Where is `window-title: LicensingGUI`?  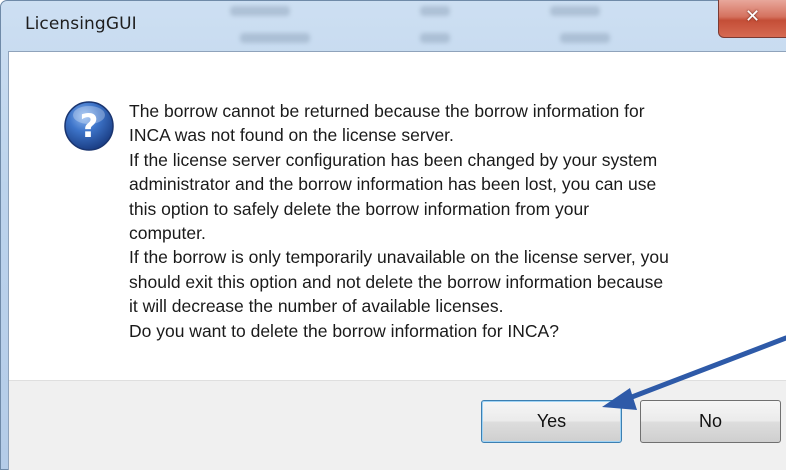 window-title: LicensingGUI is located at coordinates (81, 24).